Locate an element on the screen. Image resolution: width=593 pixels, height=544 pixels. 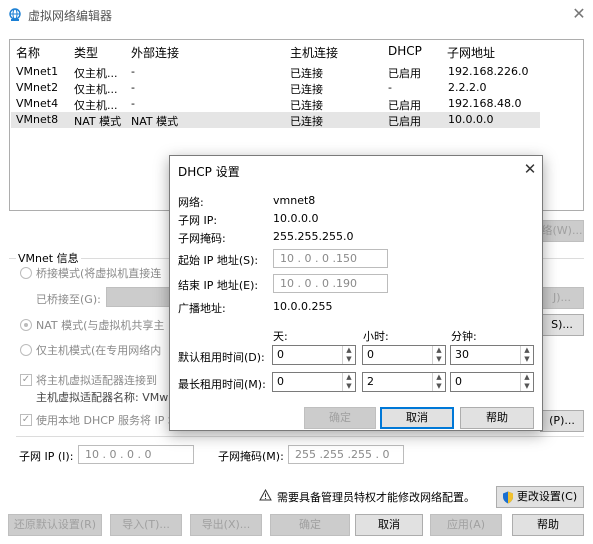
col-header-type: 类型 is located at coordinates (86, 52).